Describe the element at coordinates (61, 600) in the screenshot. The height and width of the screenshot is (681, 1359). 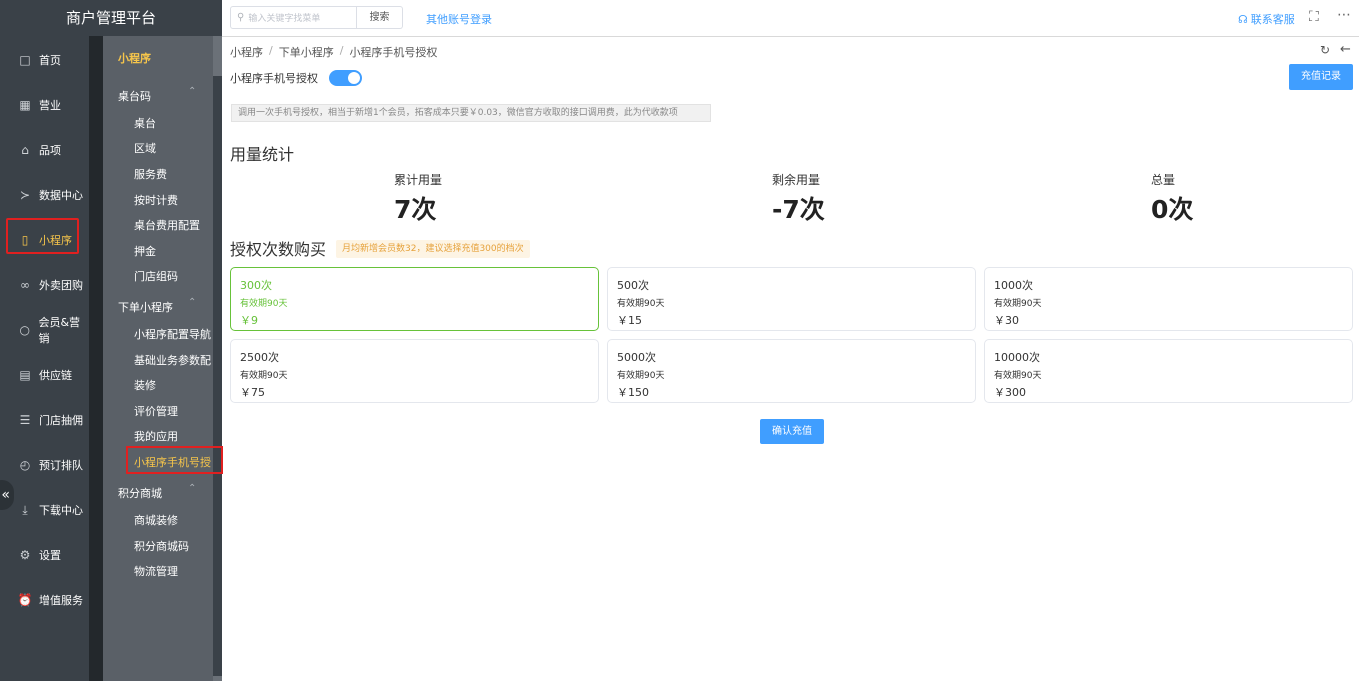
I see `nav-item-label: 增值服务` at that location.